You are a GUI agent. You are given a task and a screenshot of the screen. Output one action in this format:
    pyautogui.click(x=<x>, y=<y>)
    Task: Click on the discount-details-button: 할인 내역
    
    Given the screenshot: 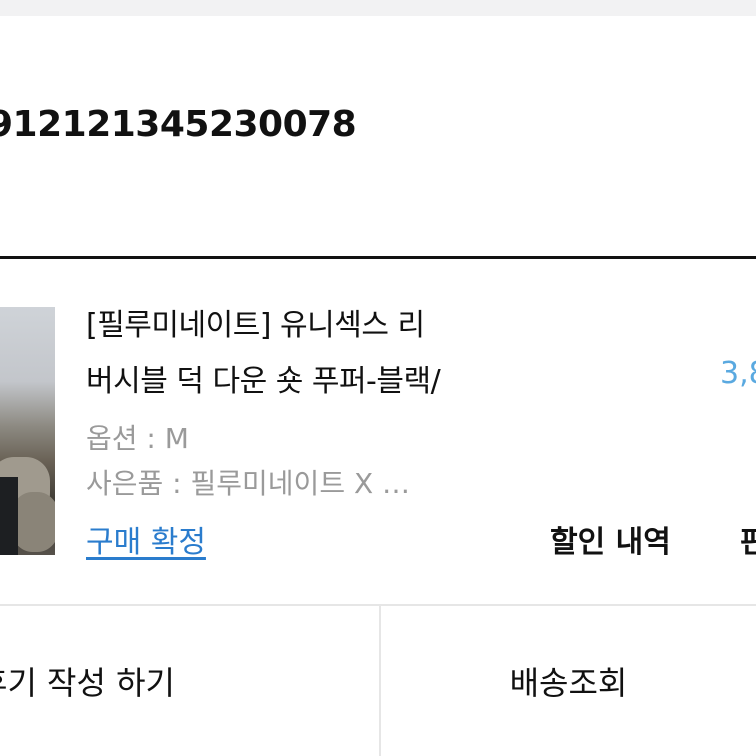 What is the action you would take?
    pyautogui.click(x=610, y=539)
    